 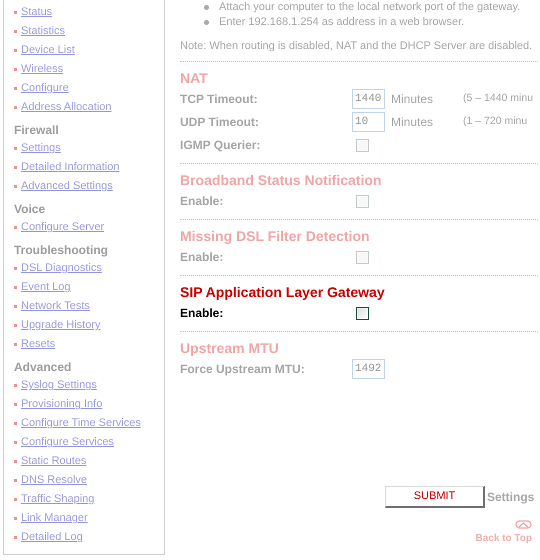 What do you see at coordinates (45, 88) in the screenshot?
I see `sidebar-link: Configure` at bounding box center [45, 88].